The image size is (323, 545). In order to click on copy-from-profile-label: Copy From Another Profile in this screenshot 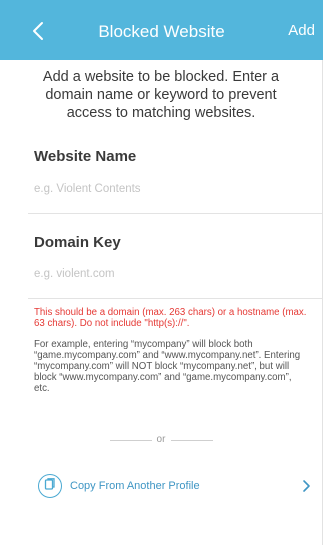, I will do `click(135, 486)`.